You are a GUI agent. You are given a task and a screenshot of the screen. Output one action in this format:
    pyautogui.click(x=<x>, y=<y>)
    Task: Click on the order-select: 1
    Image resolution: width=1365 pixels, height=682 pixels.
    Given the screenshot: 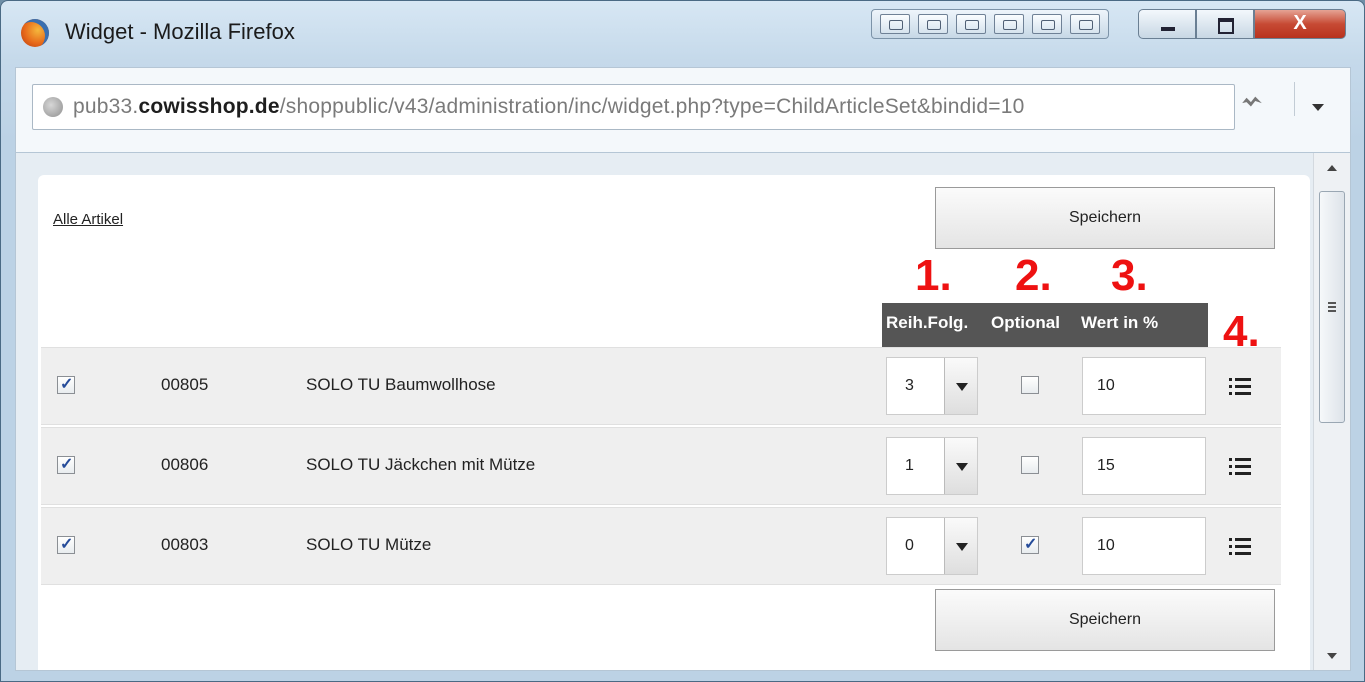 What is the action you would take?
    pyautogui.click(x=932, y=466)
    